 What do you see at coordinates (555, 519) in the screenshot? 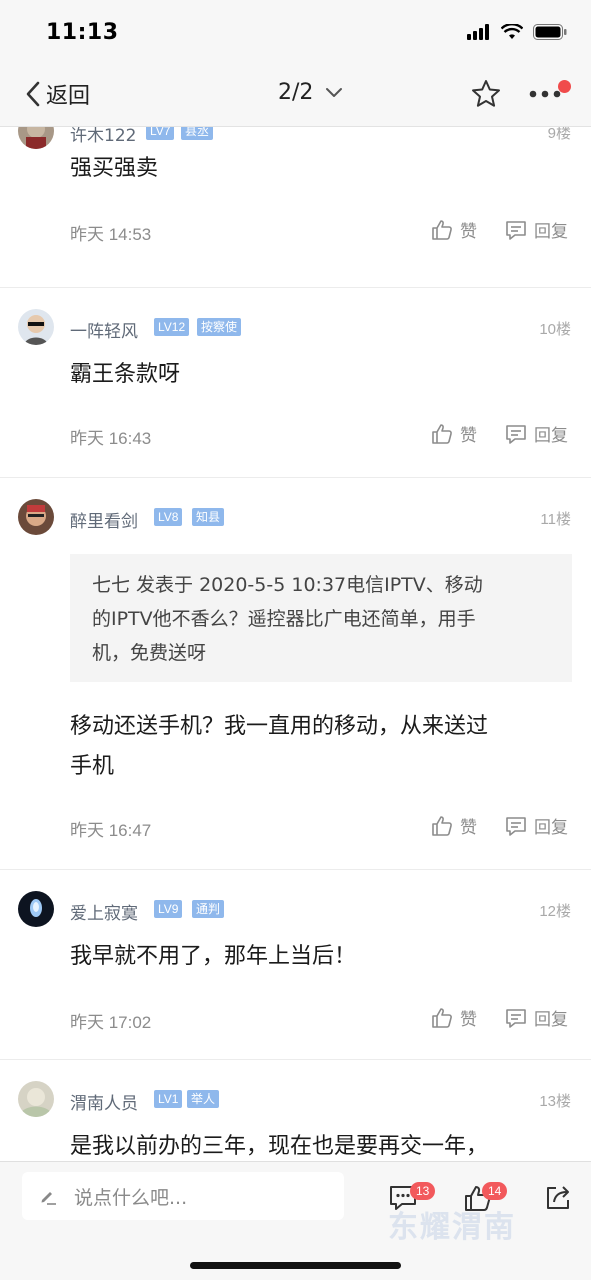
I see `floor-number: 11楼` at bounding box center [555, 519].